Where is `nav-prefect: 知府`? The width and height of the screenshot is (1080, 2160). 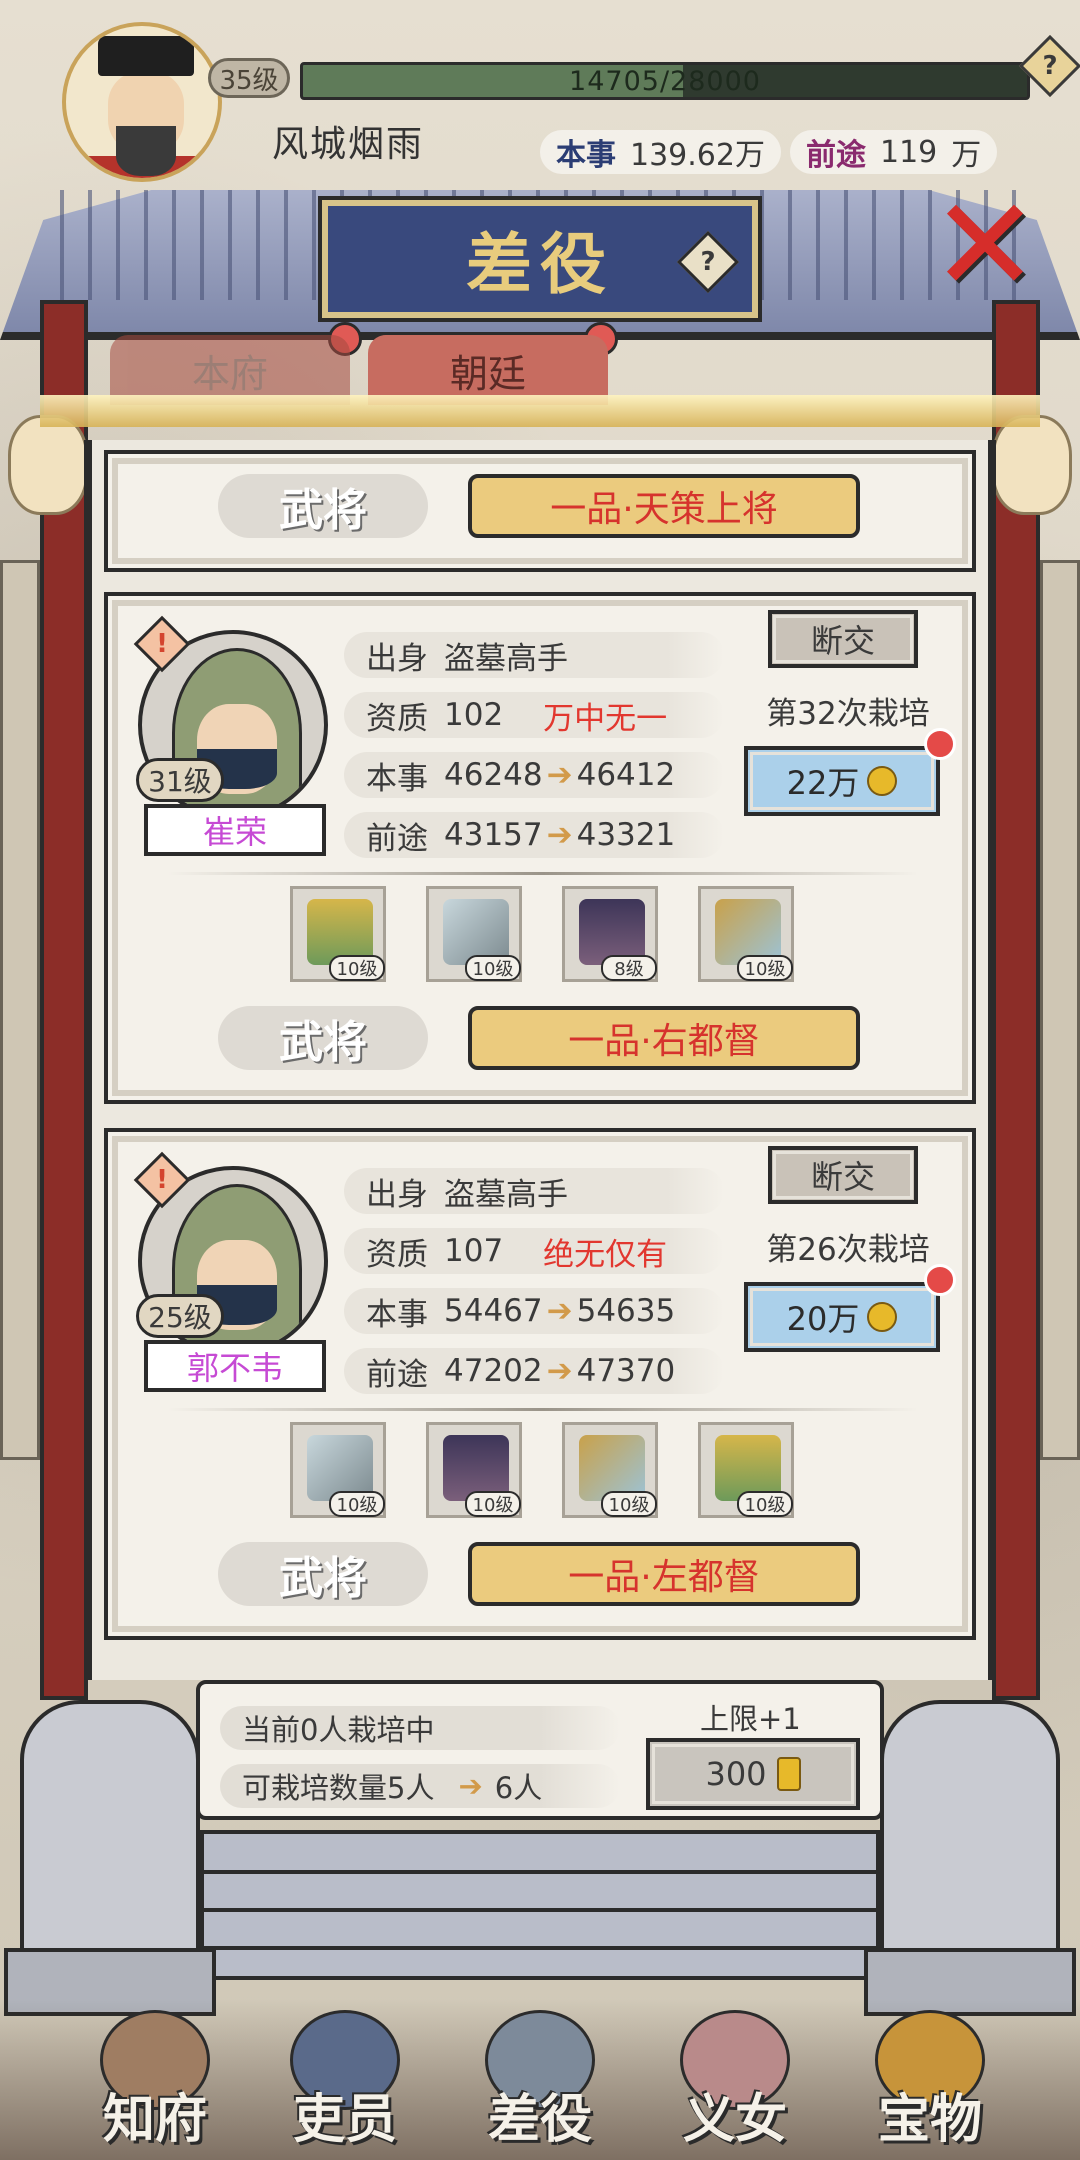 nav-prefect: 知府 is located at coordinates (155, 2085).